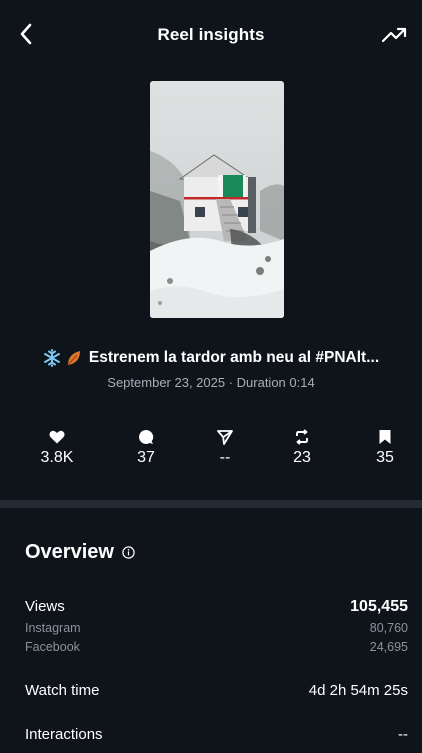 This screenshot has height=753, width=422. What do you see at coordinates (225, 437) in the screenshot?
I see `send-icon` at bounding box center [225, 437].